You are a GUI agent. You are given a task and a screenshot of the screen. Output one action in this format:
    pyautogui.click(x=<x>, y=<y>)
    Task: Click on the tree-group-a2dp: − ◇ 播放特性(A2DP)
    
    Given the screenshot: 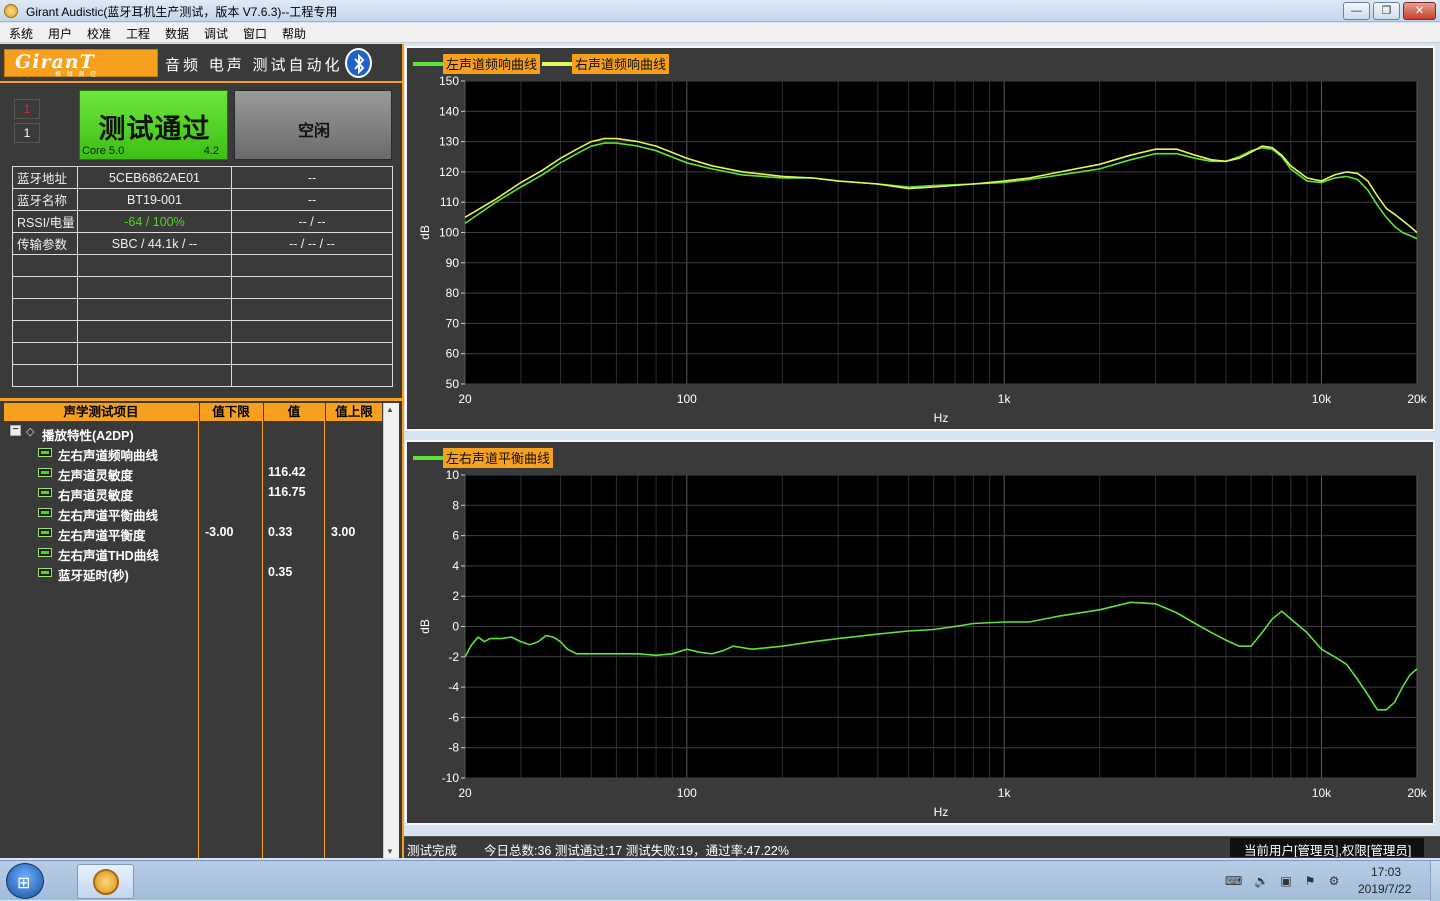 What is the action you would take?
    pyautogui.click(x=193, y=433)
    